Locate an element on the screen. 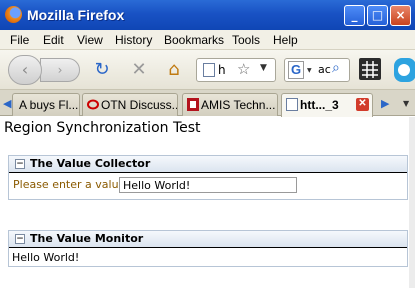 The height and width of the screenshot is (288, 415). value-collector-header: − The Value Collector is located at coordinates (208, 164).